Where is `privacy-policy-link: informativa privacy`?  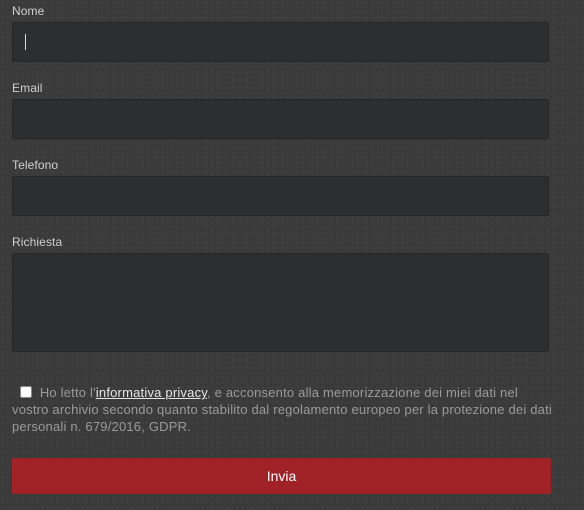 privacy-policy-link: informativa privacy is located at coordinates (151, 392).